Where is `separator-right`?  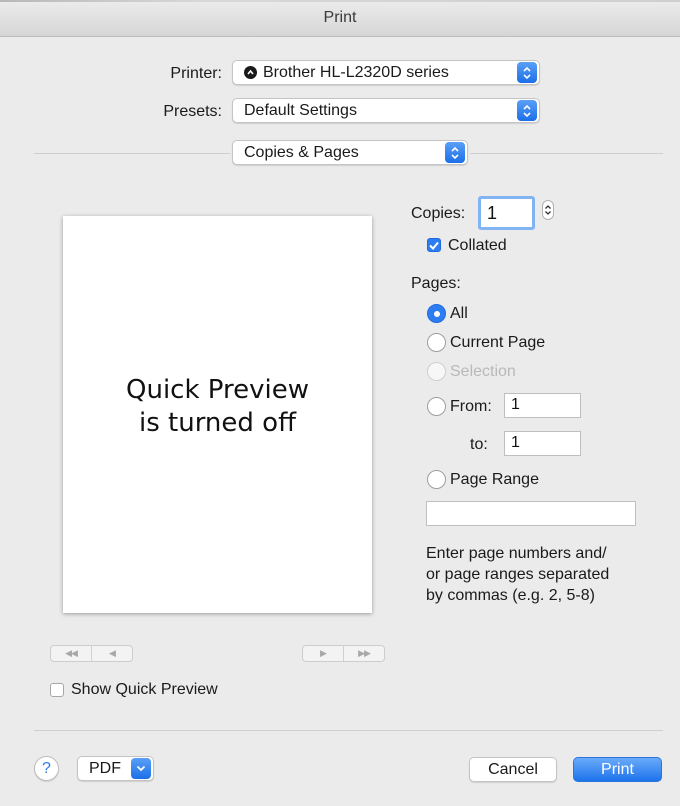
separator-right is located at coordinates (566, 153).